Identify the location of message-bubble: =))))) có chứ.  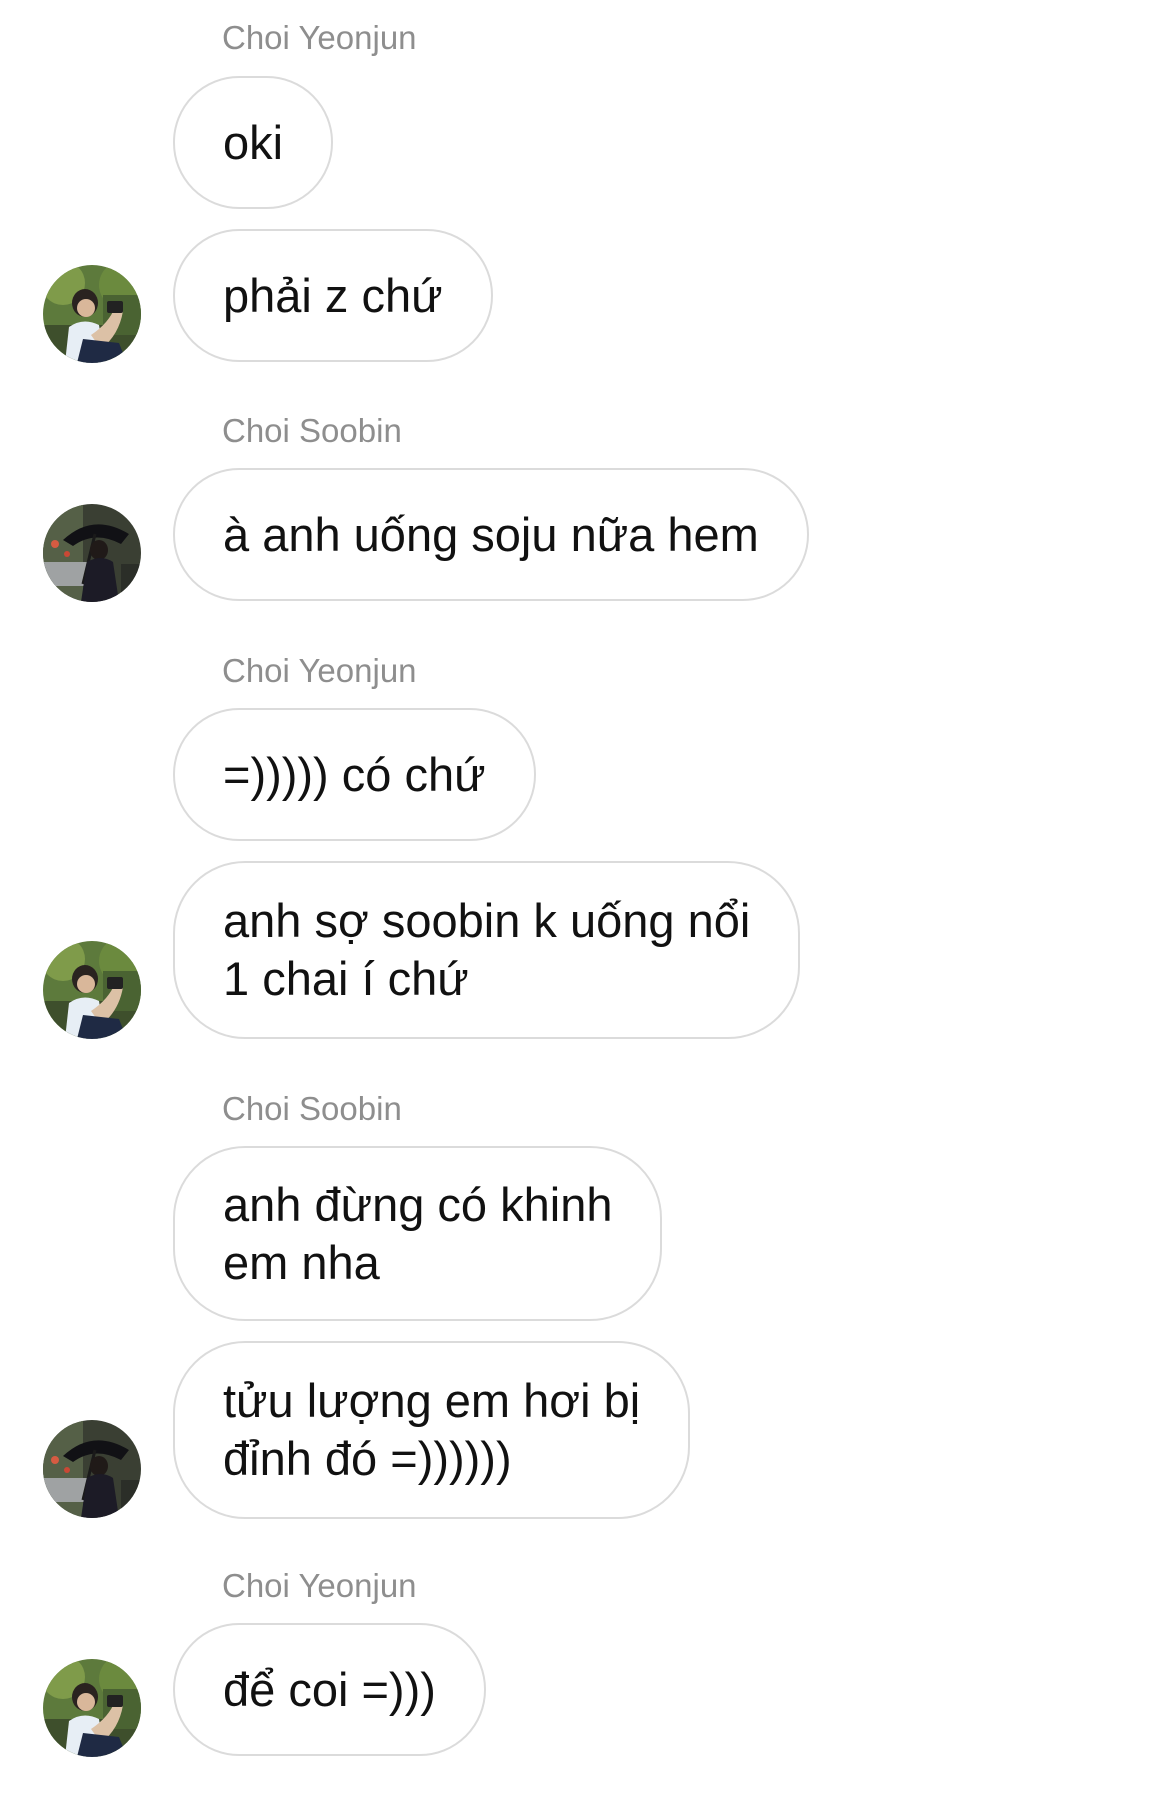
(354, 774).